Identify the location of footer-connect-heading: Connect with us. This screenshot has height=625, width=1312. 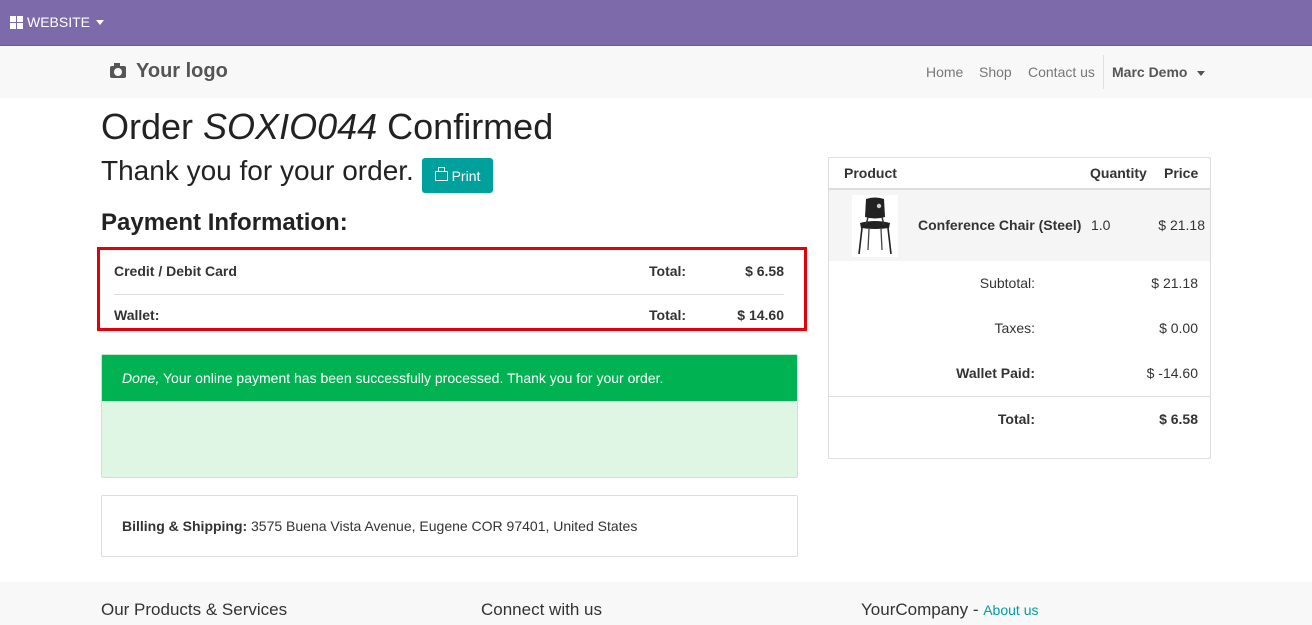
(541, 609).